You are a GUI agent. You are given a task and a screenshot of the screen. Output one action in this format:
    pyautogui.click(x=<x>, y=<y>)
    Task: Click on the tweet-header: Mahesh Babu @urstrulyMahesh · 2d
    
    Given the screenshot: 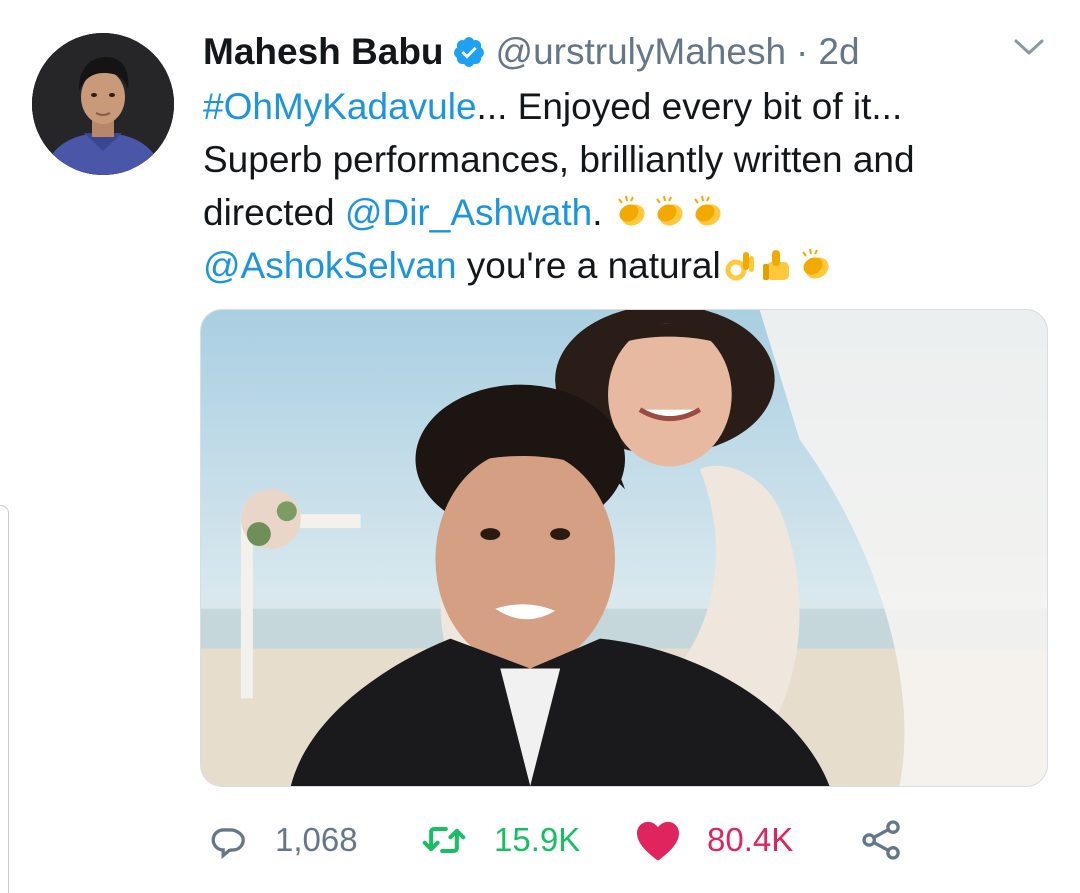 What is the action you would take?
    pyautogui.click(x=531, y=52)
    